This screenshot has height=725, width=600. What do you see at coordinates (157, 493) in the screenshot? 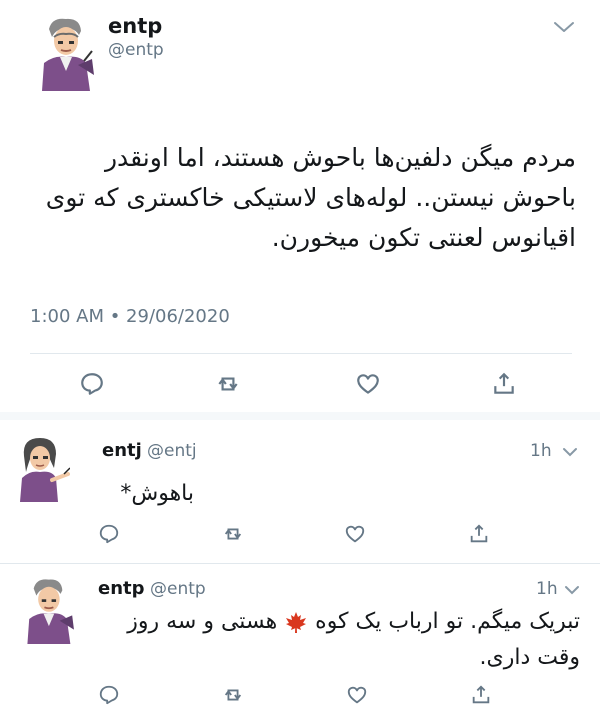
I see `reply-text: باهوش*` at bounding box center [157, 493].